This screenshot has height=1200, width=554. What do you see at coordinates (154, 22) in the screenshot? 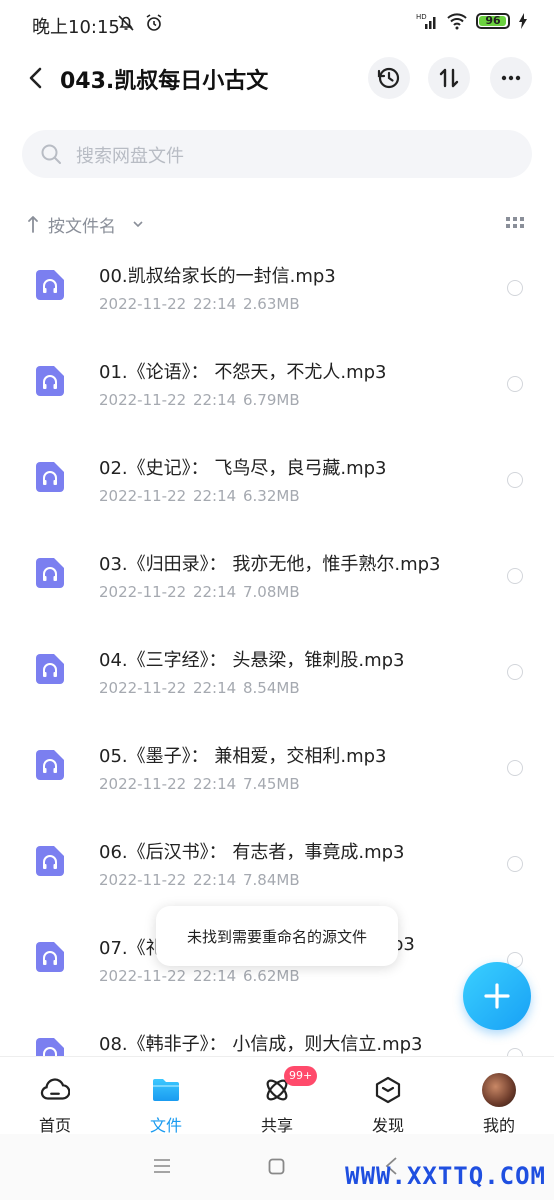
I see `alarm-icon` at bounding box center [154, 22].